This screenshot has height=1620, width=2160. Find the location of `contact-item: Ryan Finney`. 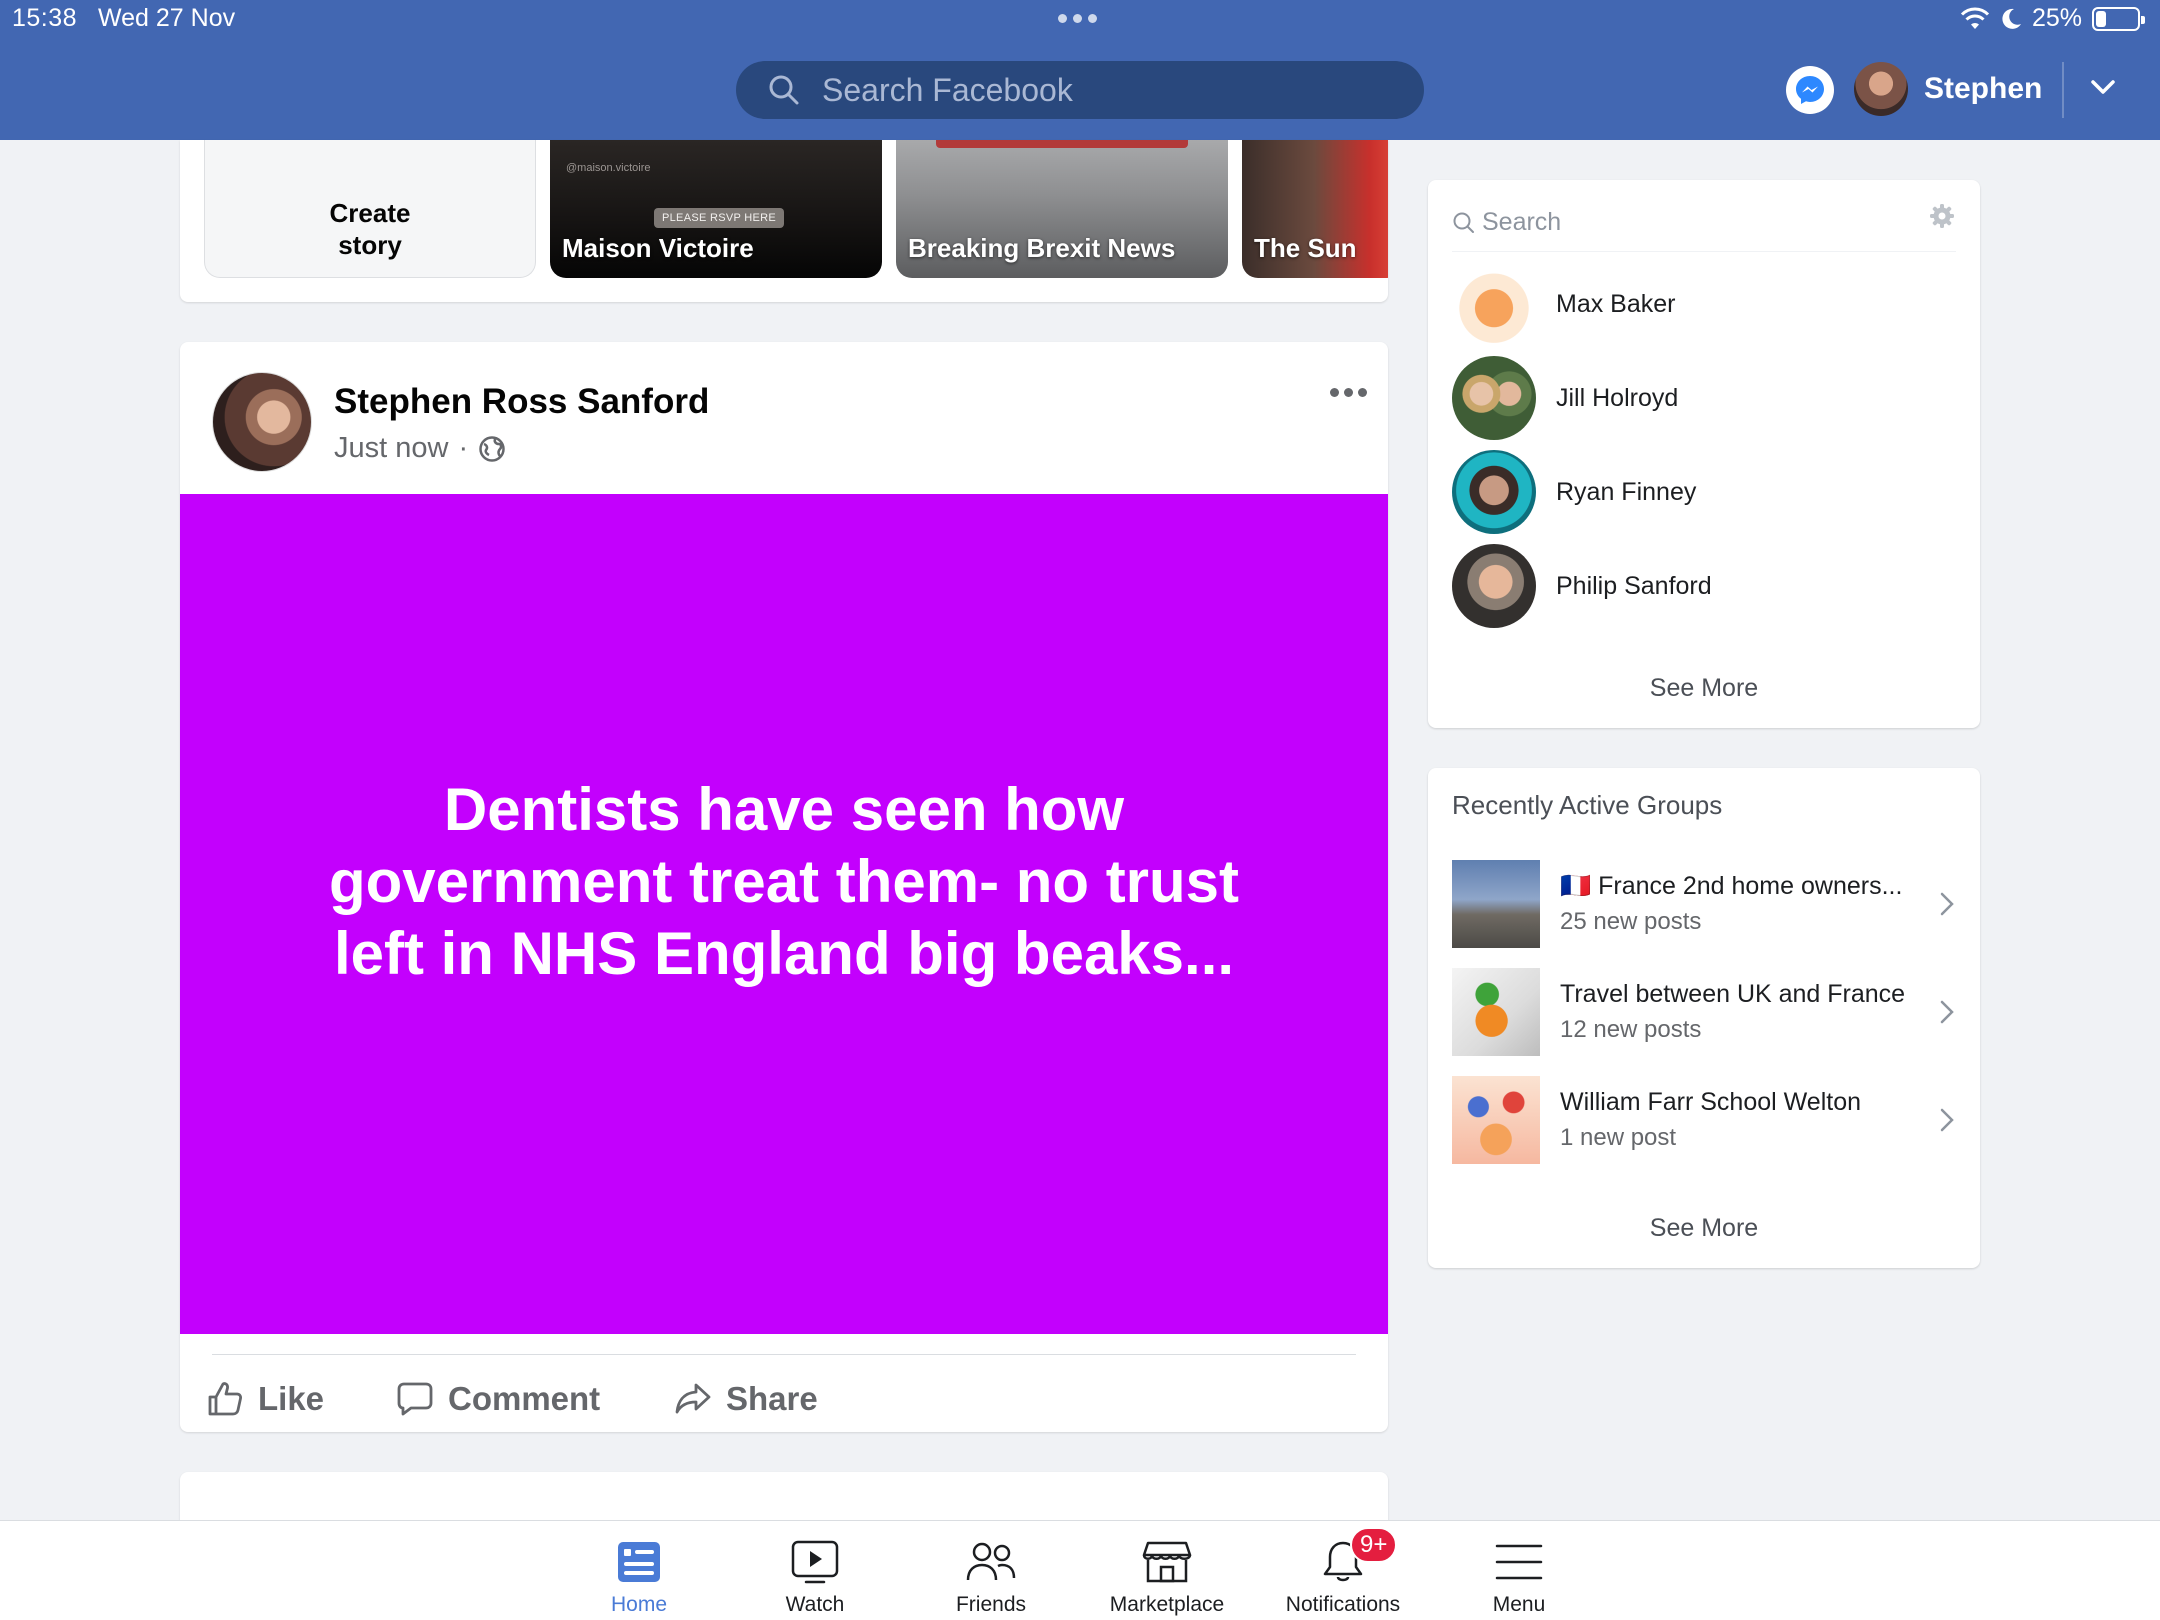

contact-item: Ryan Finney is located at coordinates (1704, 492).